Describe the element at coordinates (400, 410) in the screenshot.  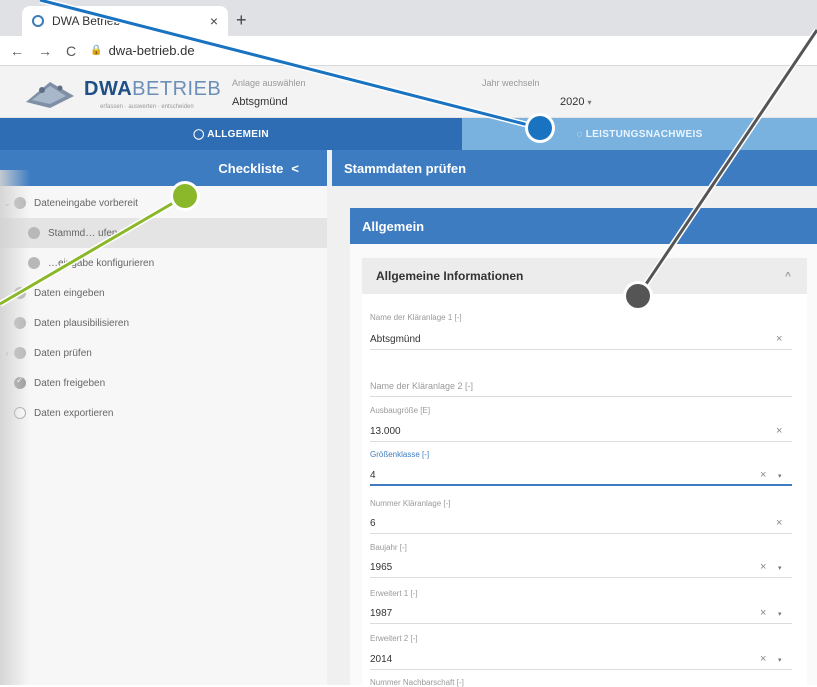
I see `field-label: Ausbaugröße [E]` at that location.